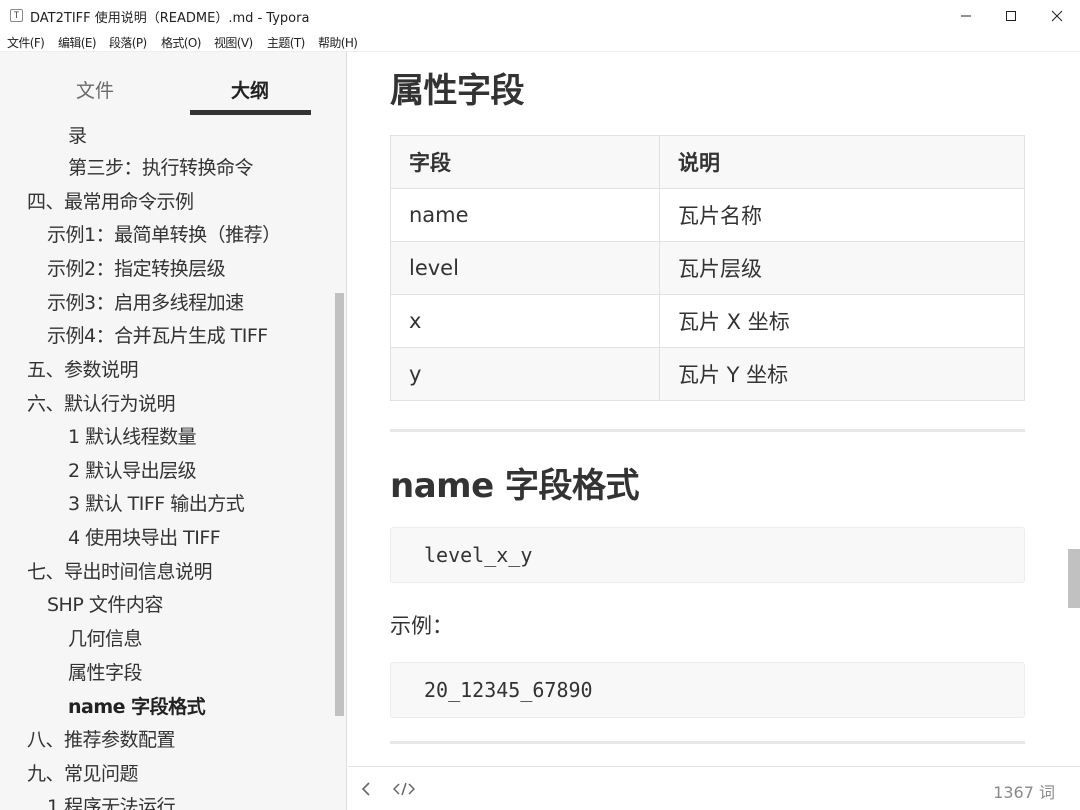 The height and width of the screenshot is (810, 1080). What do you see at coordinates (105, 671) in the screenshot?
I see `outline-item: 属性字段` at bounding box center [105, 671].